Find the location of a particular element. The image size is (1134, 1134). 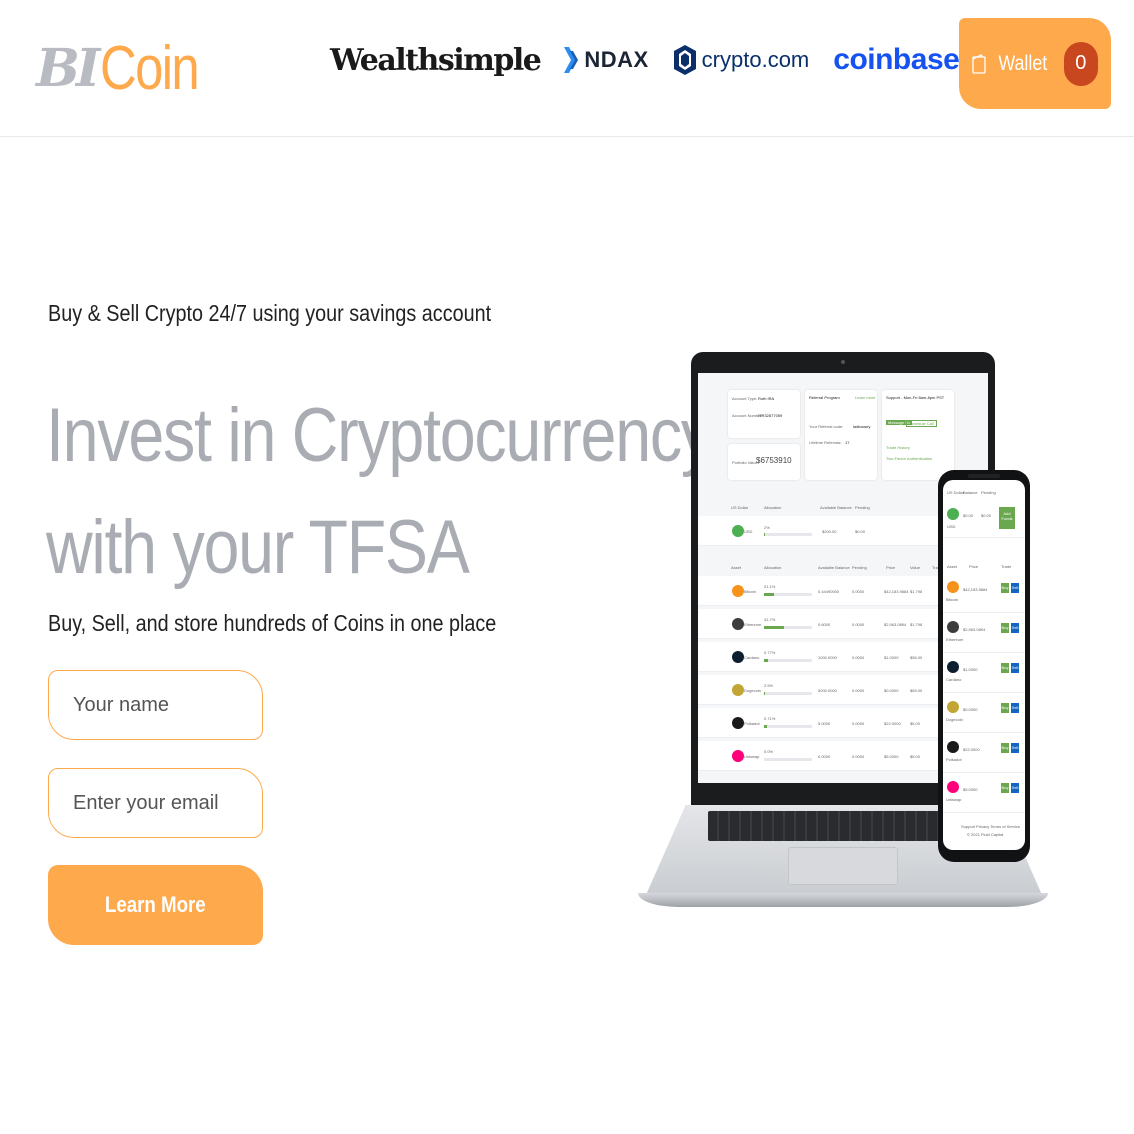

learn-more-button: Learn More is located at coordinates (155, 905).